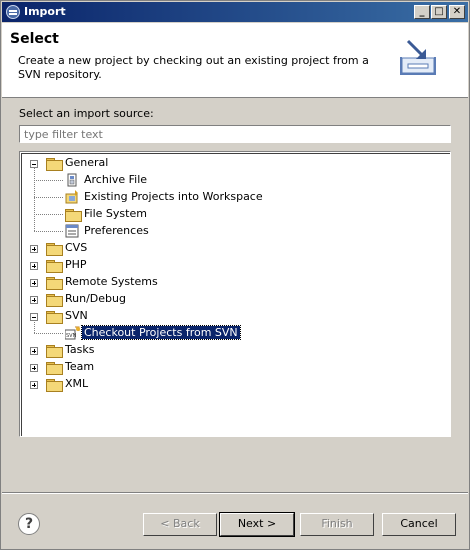 This screenshot has width=470, height=550. What do you see at coordinates (173, 196) in the screenshot?
I see `tree-item-label: Existing Projects into Workspace` at bounding box center [173, 196].